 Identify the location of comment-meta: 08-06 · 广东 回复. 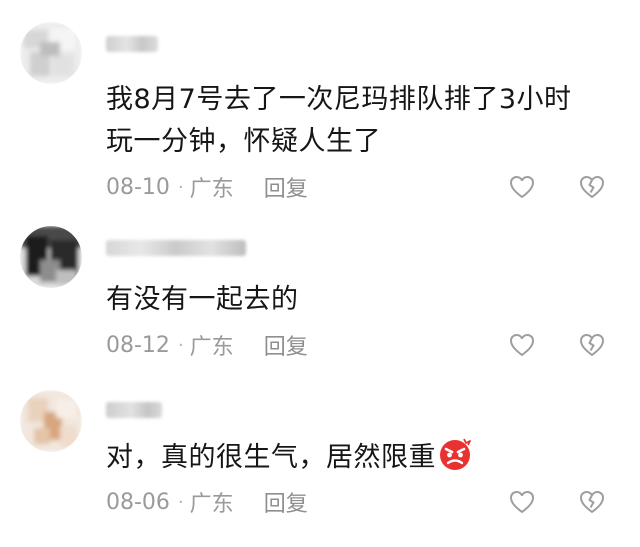
(207, 502).